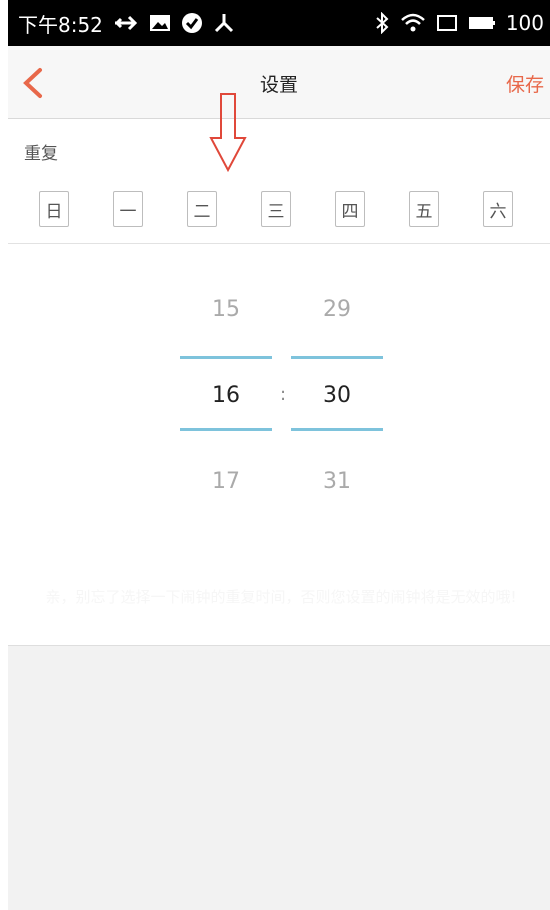 The height and width of the screenshot is (910, 550). What do you see at coordinates (224, 23) in the screenshot?
I see `share-icon` at bounding box center [224, 23].